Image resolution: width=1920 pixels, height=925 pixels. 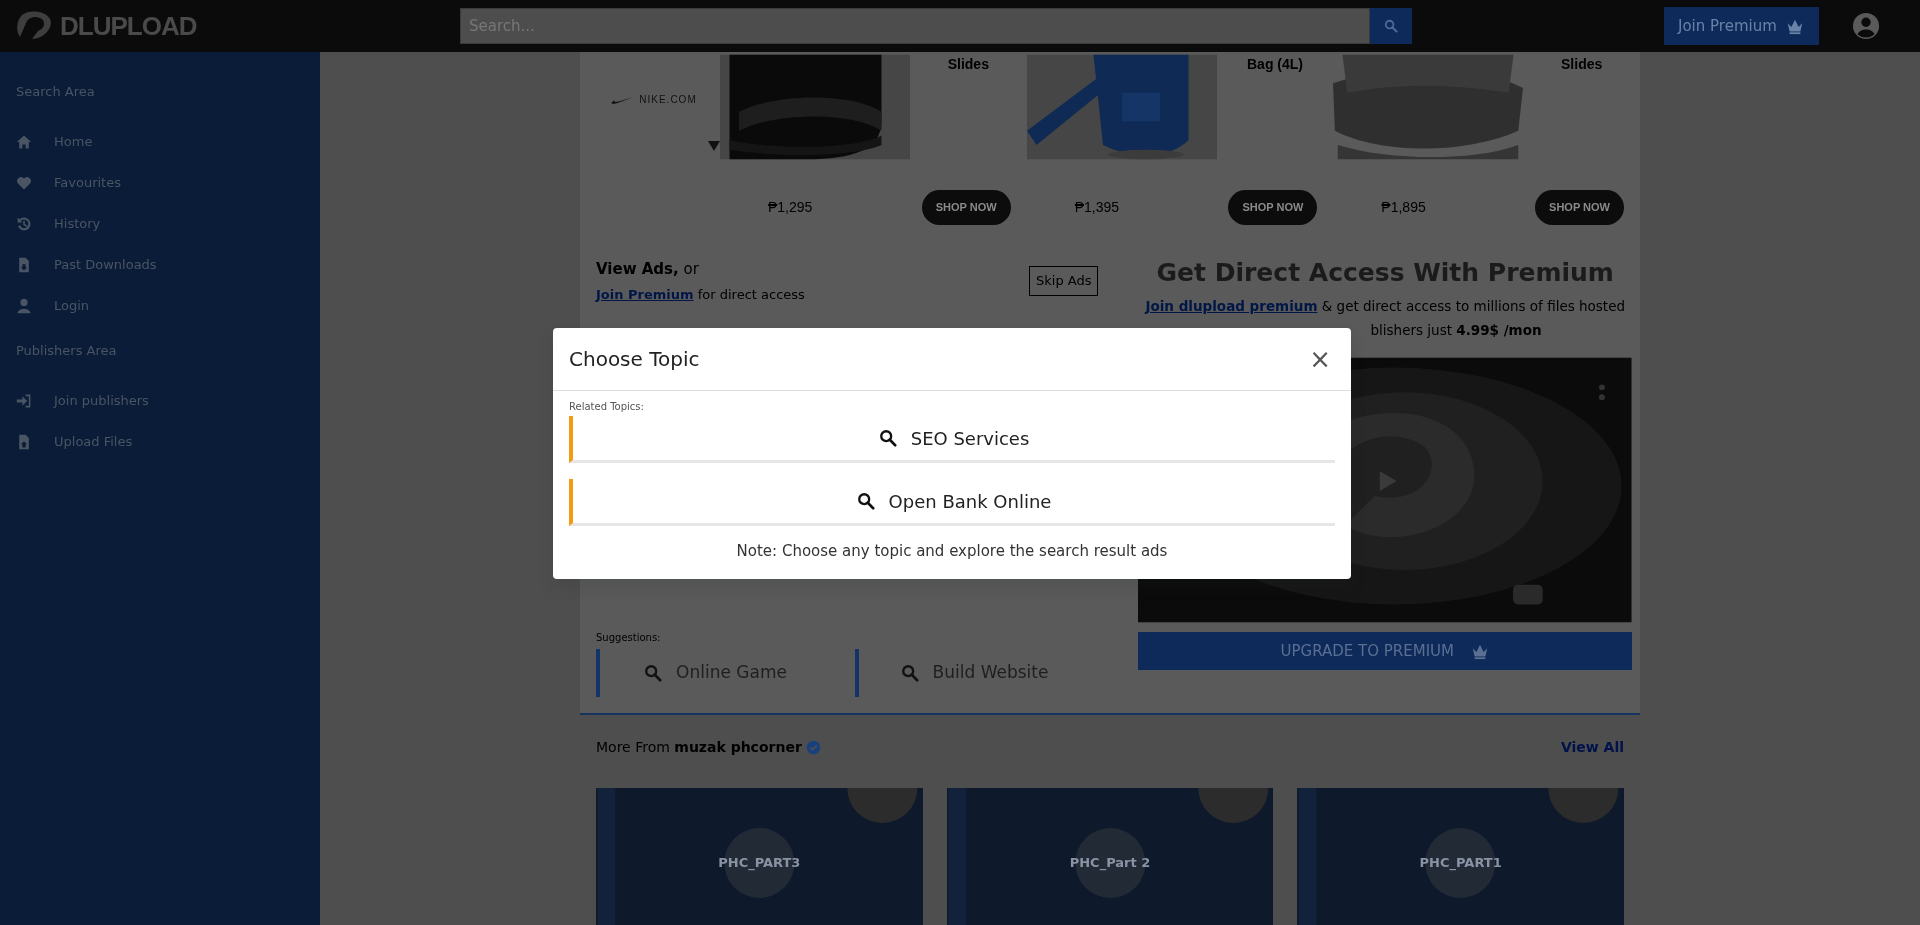 I want to click on modal-title: Choose Topic, so click(x=634, y=359).